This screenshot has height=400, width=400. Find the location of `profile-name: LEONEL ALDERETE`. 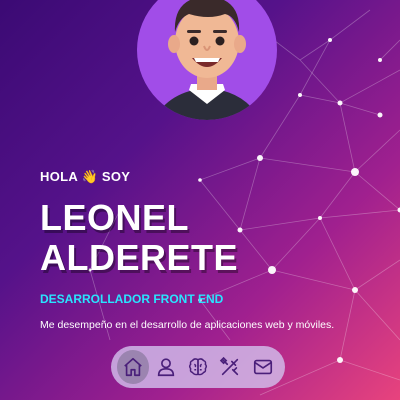

profile-name: LEONEL ALDERETE is located at coordinates (139, 238).